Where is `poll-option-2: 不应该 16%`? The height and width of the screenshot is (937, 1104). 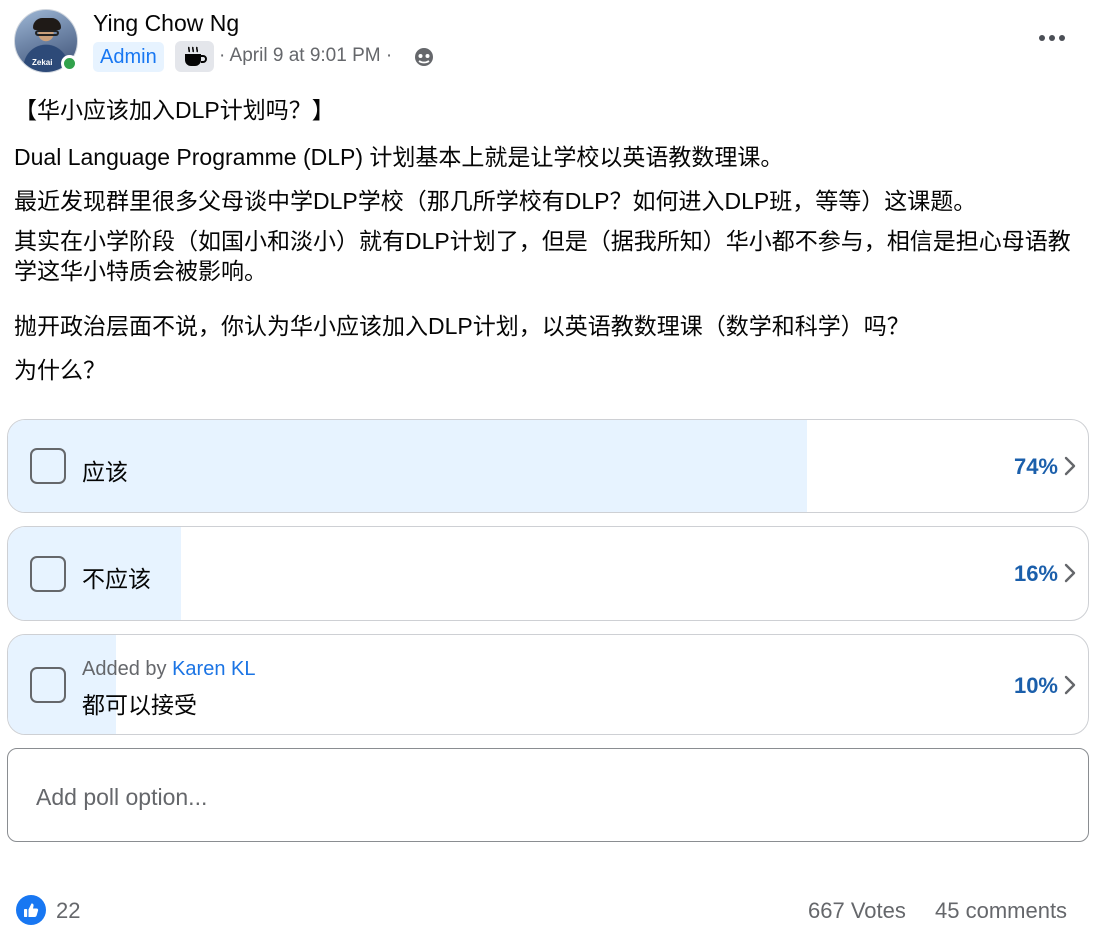
poll-option-2: 不应该 16% is located at coordinates (548, 573).